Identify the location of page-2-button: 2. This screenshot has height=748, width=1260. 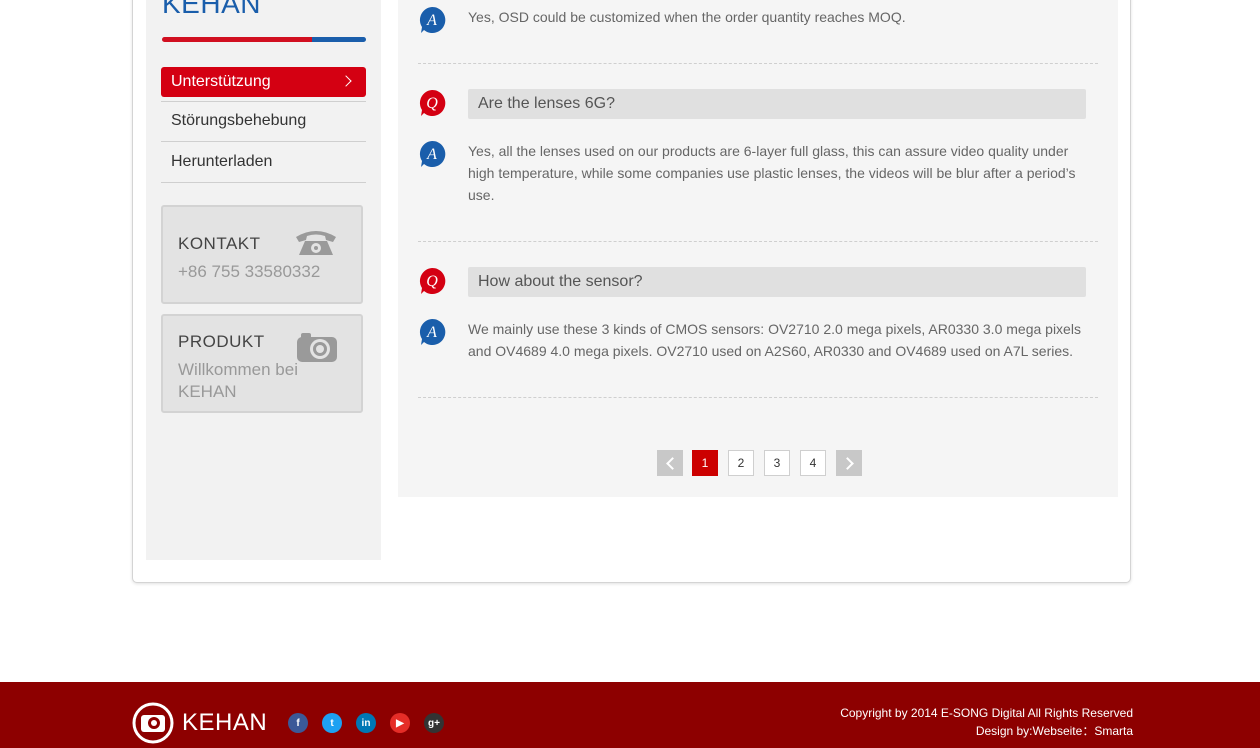
(741, 463).